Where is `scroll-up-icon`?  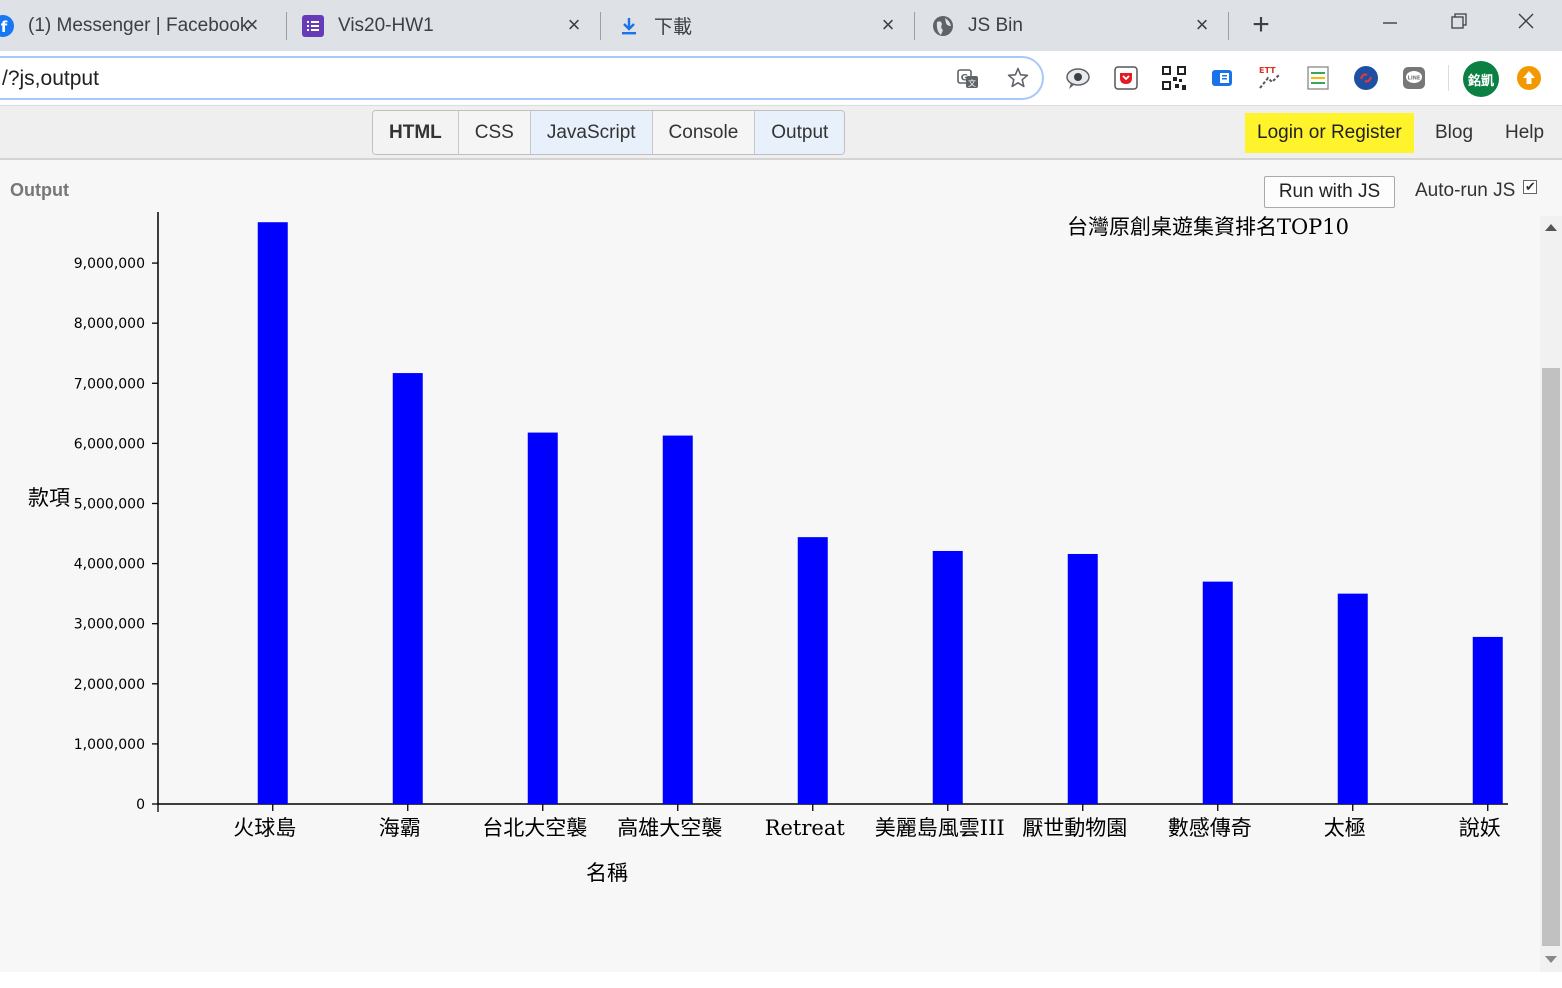 scroll-up-icon is located at coordinates (1551, 227).